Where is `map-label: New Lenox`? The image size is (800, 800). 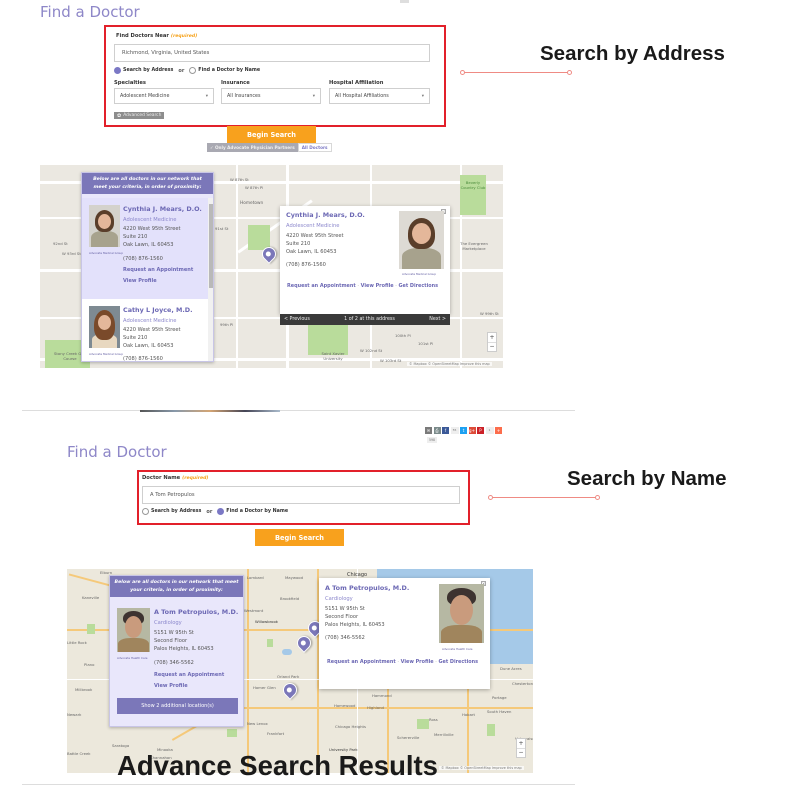 map-label: New Lenox is located at coordinates (257, 723).